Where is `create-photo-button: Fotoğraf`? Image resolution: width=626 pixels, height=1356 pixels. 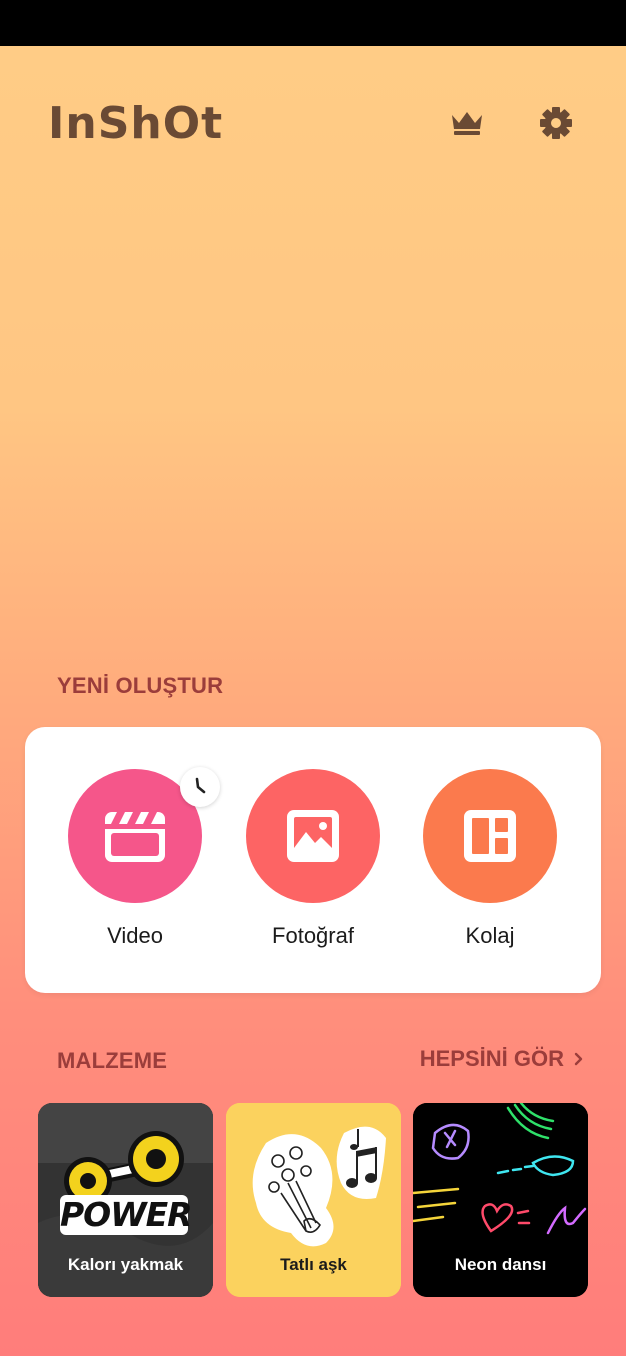
create-photo-button: Fotoğraf is located at coordinates (313, 860).